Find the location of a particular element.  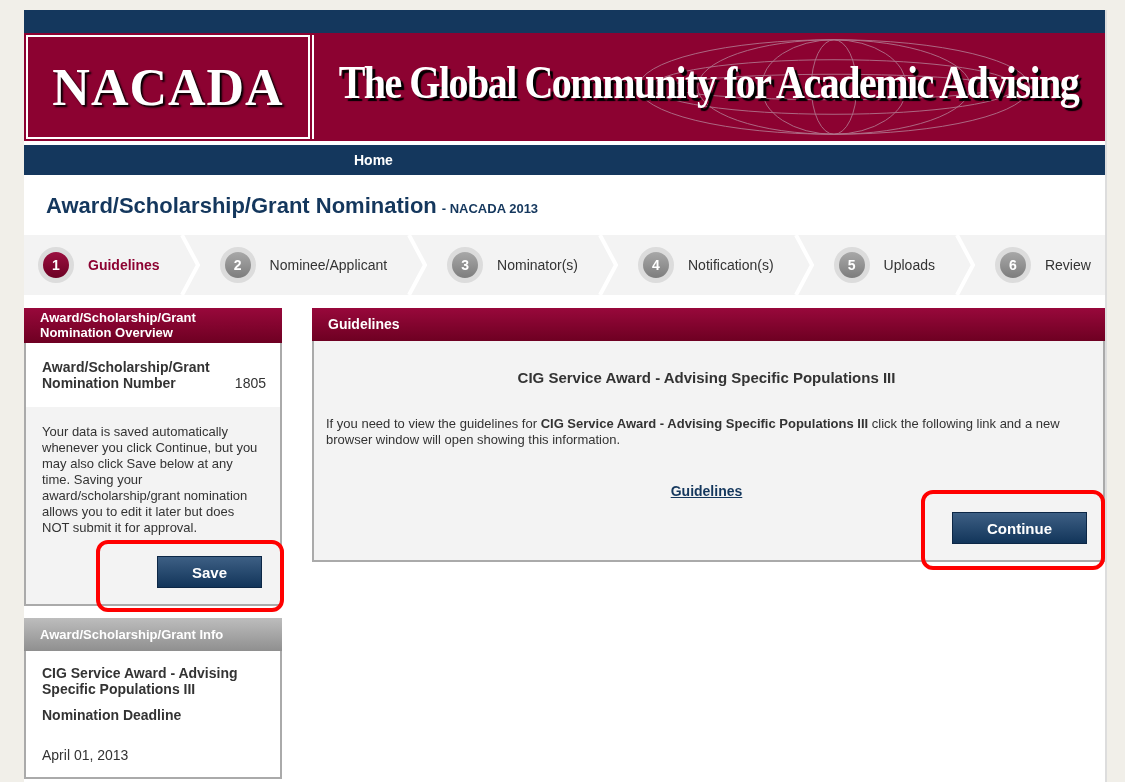

logo-text: NACADA is located at coordinates (168, 87).